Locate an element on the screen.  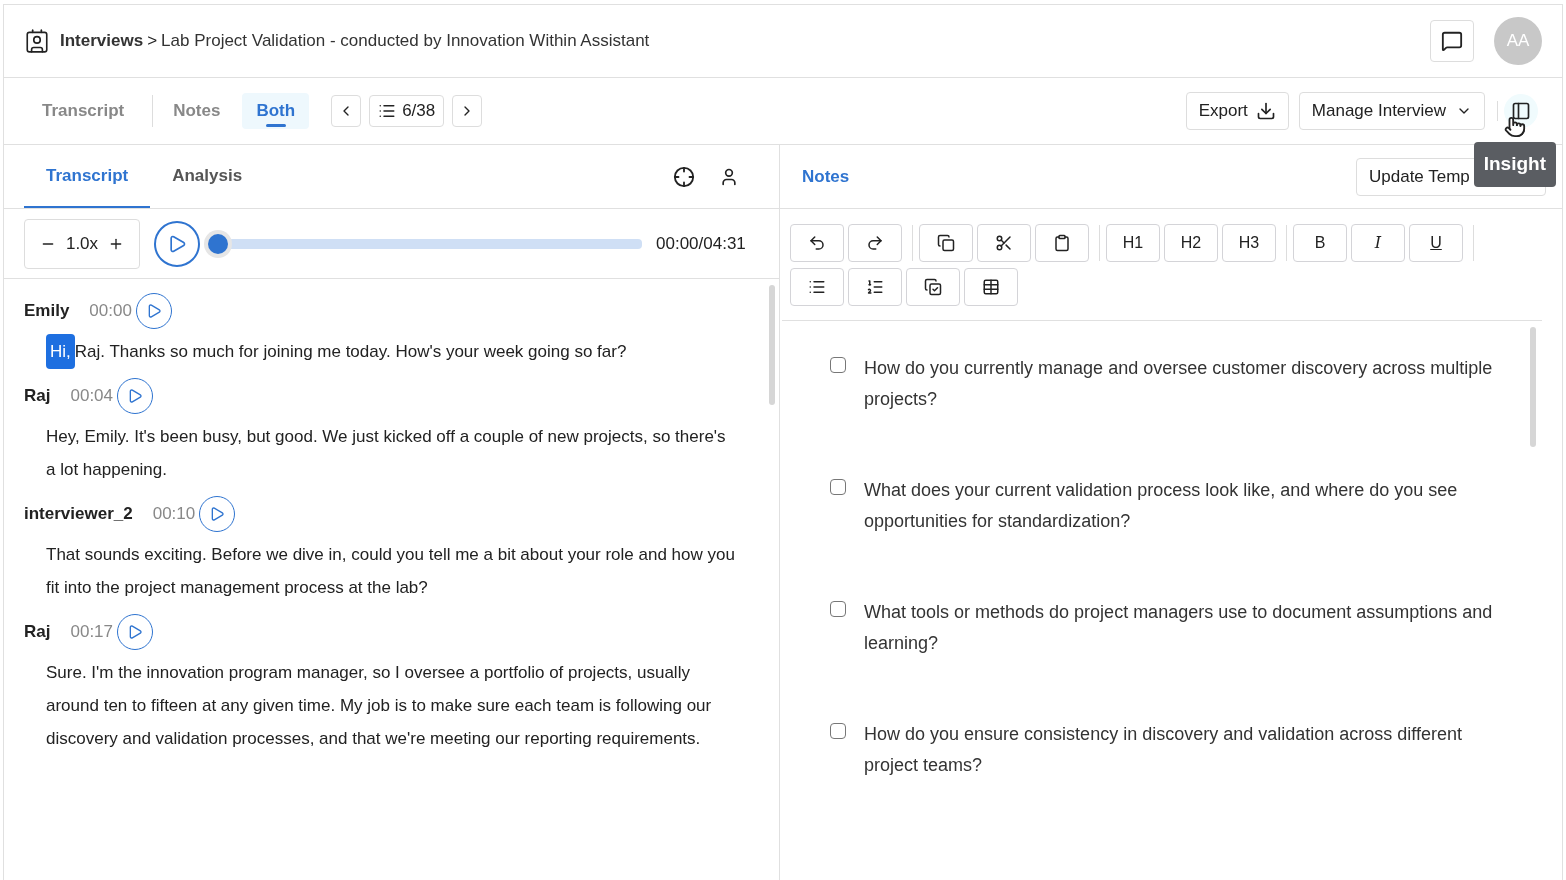
speed-value: 1.0x is located at coordinates (82, 243).